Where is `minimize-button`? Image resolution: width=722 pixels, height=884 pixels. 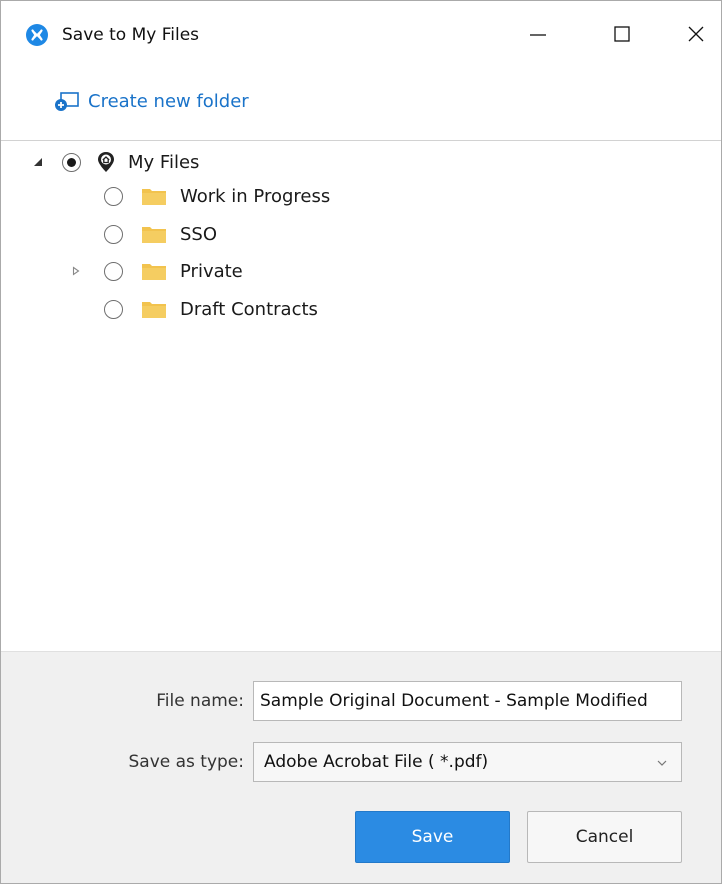 minimize-button is located at coordinates (538, 34).